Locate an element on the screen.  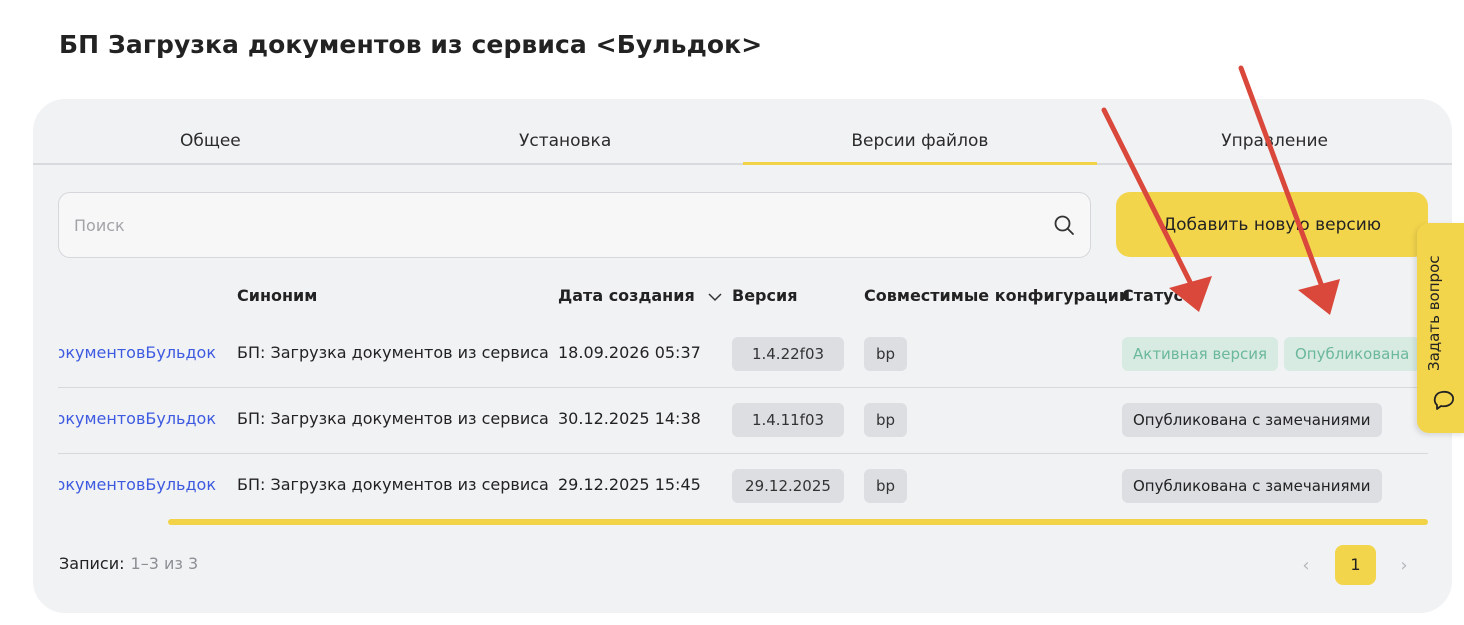
search-box is located at coordinates (574, 225).